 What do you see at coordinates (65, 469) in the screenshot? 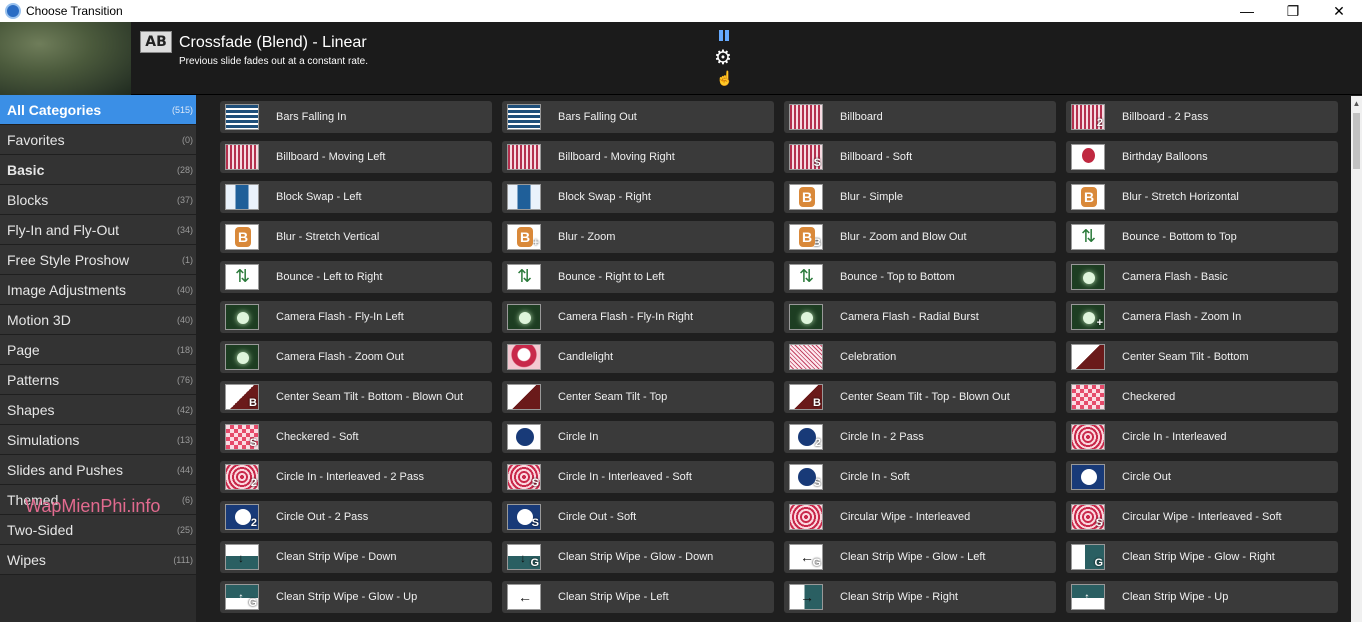
I see `category-name: Slides and Pushes` at bounding box center [65, 469].